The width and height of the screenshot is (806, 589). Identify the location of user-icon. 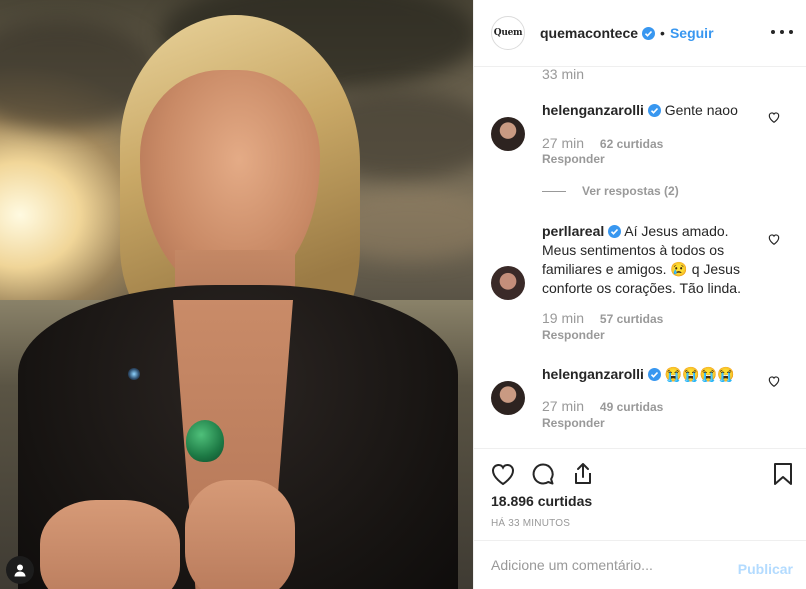
(20, 570).